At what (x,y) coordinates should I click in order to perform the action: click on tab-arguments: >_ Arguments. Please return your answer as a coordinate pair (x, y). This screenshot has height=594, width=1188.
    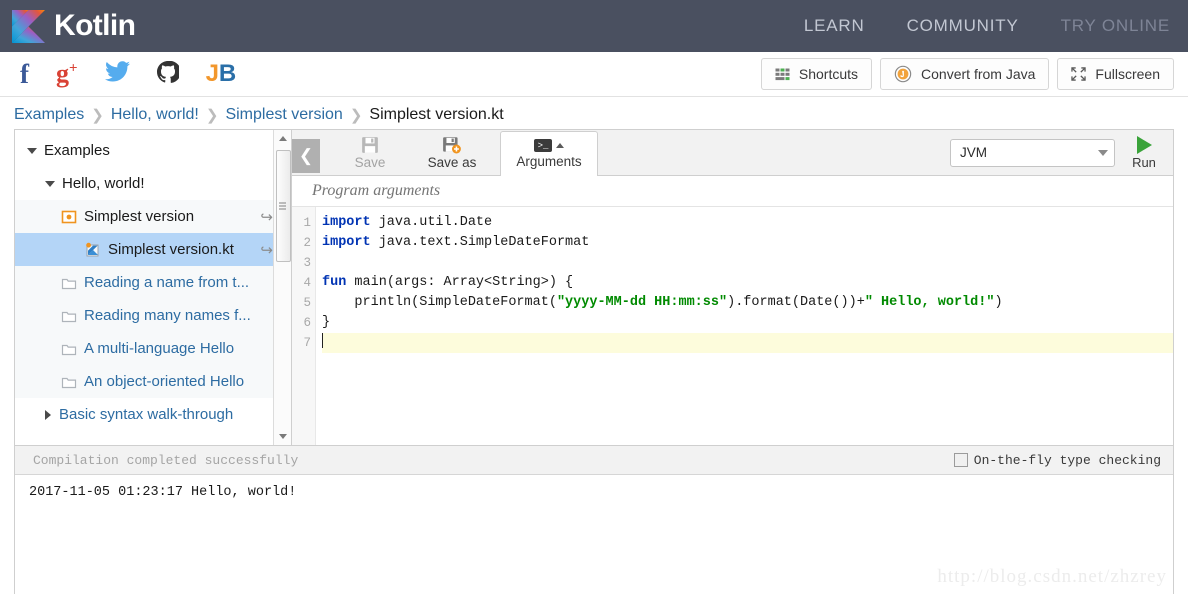
    Looking at the image, I should click on (549, 153).